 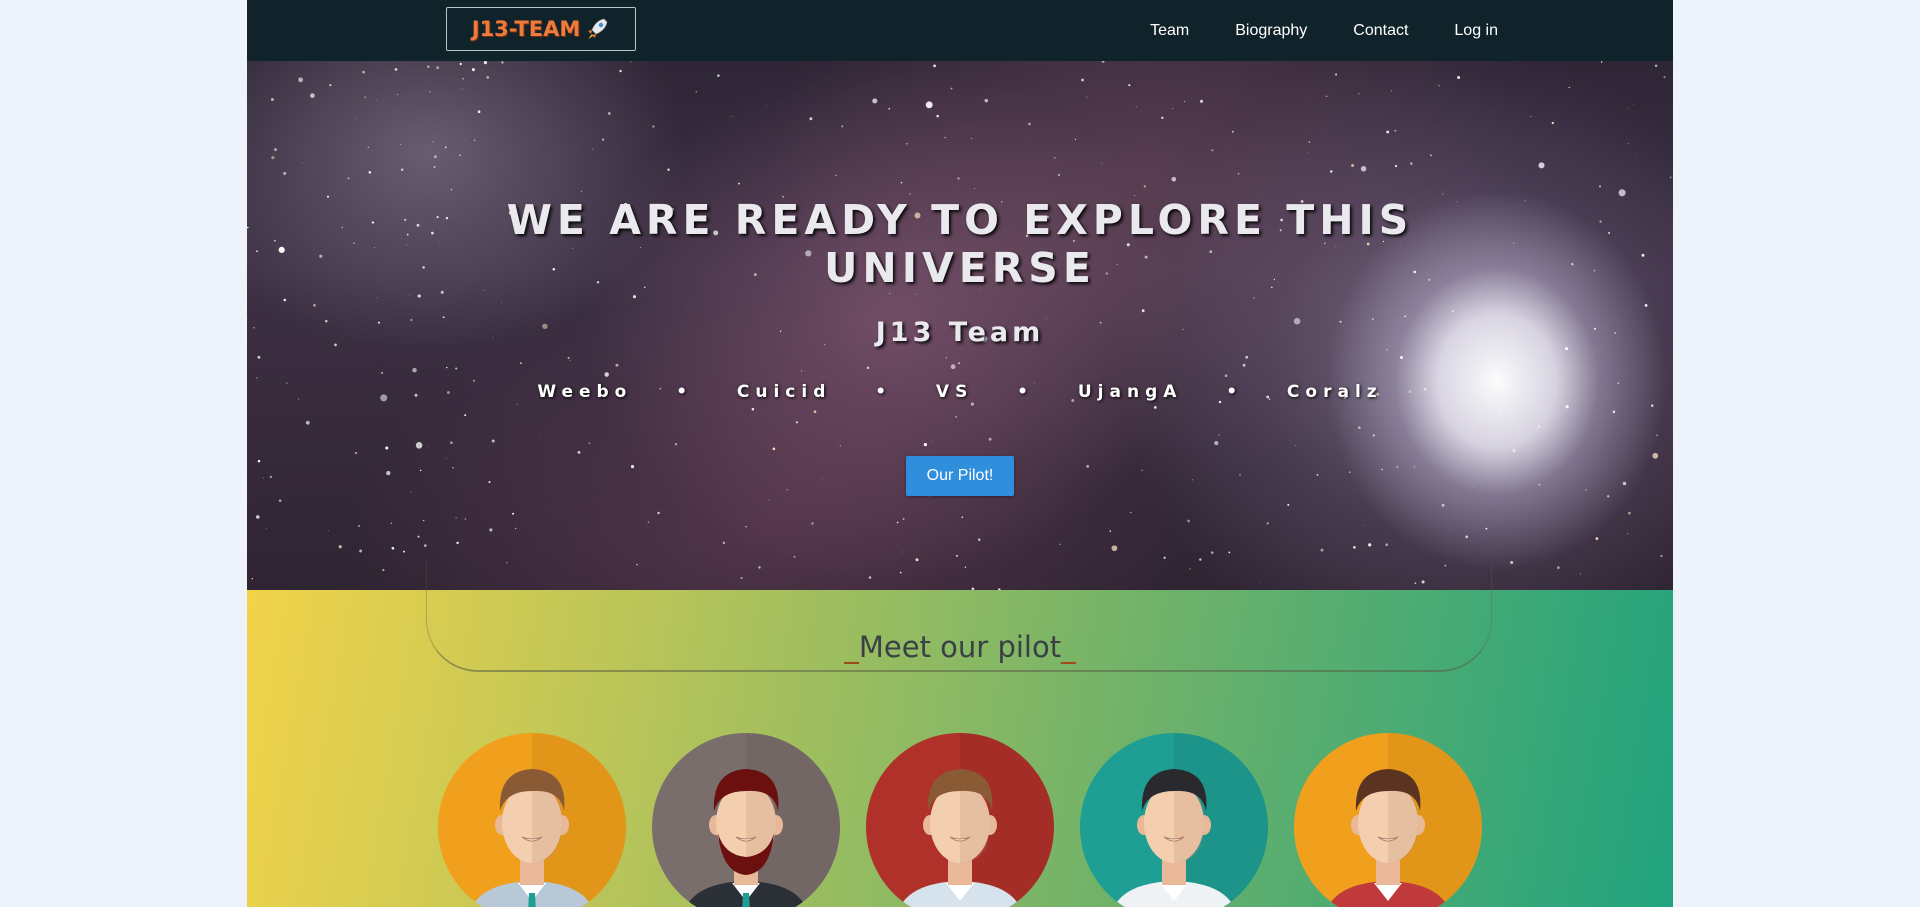 I want to click on nav-links: Team Biography Contact Log in, so click(x=1301, y=30).